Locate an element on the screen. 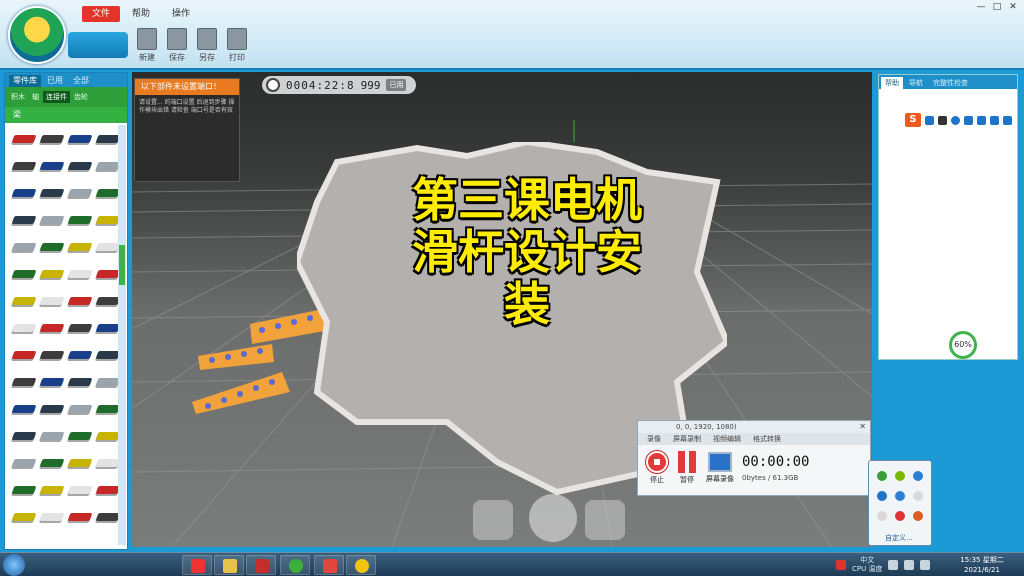 This screenshot has height=576, width=1024. library-scrollbar is located at coordinates (122, 335).